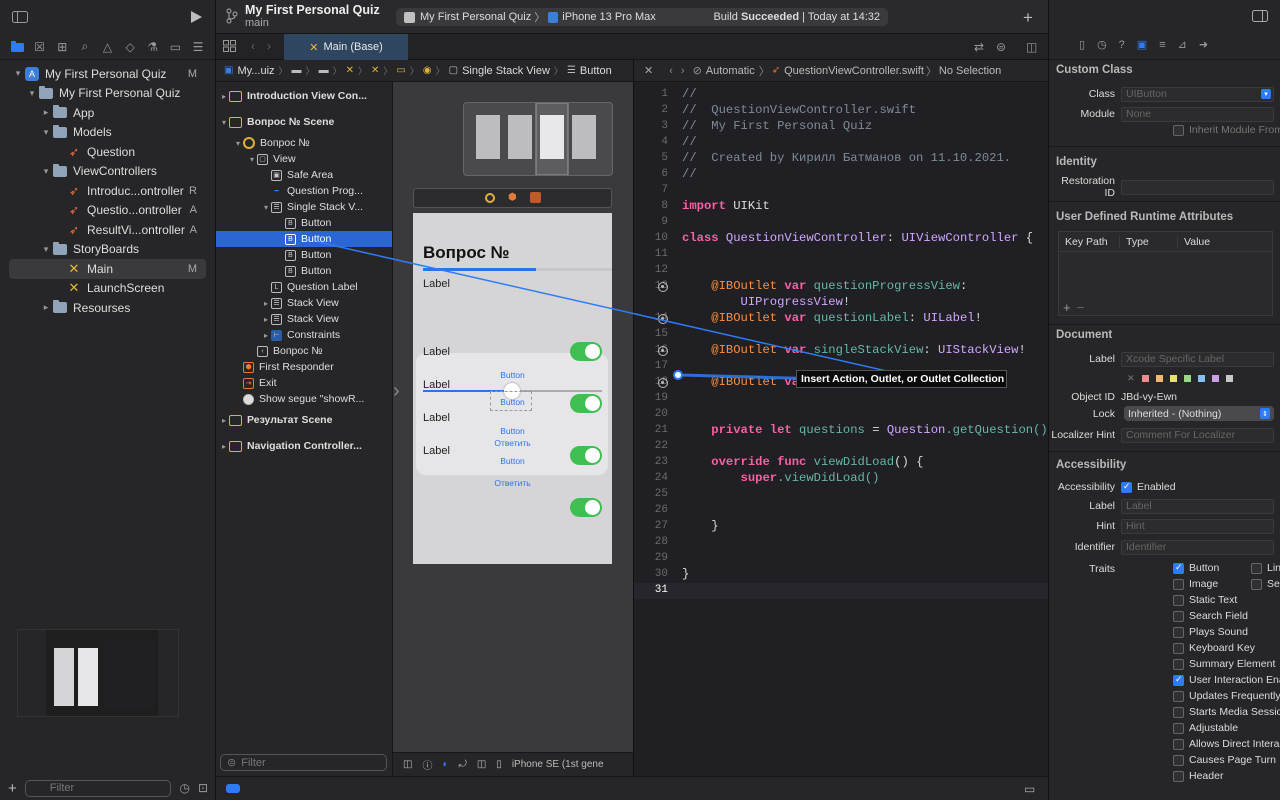 The width and height of the screenshot is (1280, 800). Describe the element at coordinates (107, 94) in the screenshot. I see `nav-item: ▾ My First Personal Quiz` at that location.